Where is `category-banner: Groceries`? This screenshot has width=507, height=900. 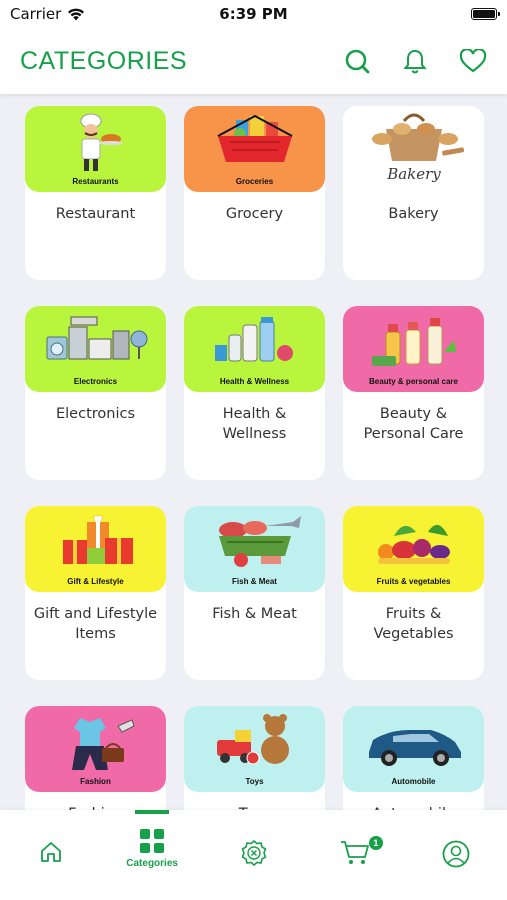
category-banner: Groceries is located at coordinates (254, 149).